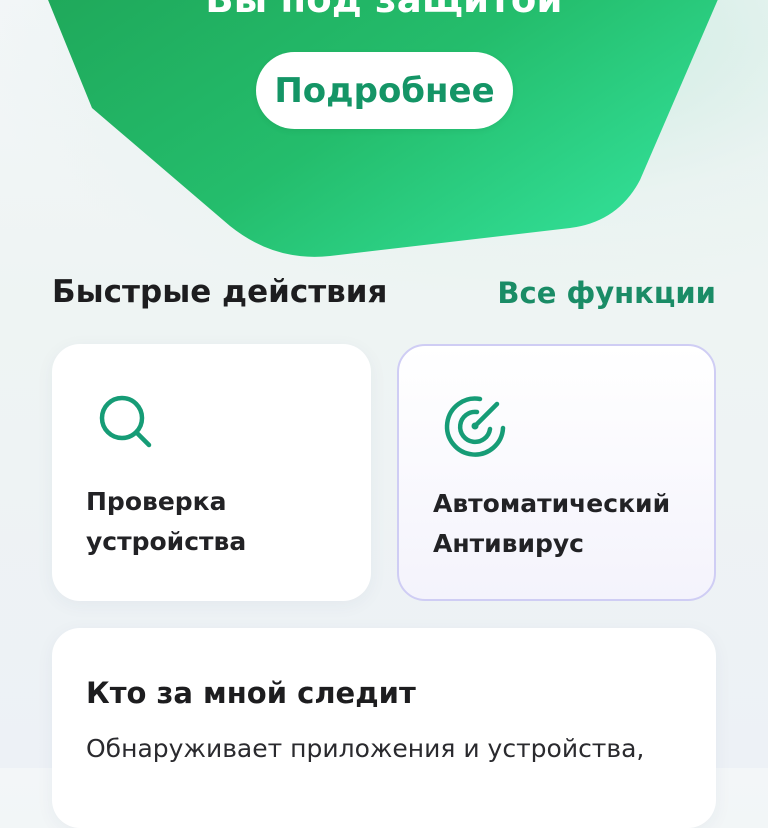  What do you see at coordinates (220, 292) in the screenshot?
I see `quick-actions-title: Быстрые действия` at bounding box center [220, 292].